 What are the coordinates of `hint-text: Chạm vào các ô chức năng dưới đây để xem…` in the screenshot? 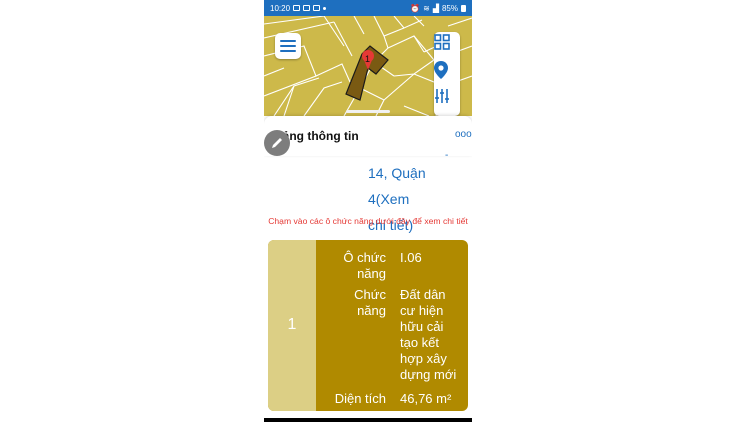 It's located at (368, 221).